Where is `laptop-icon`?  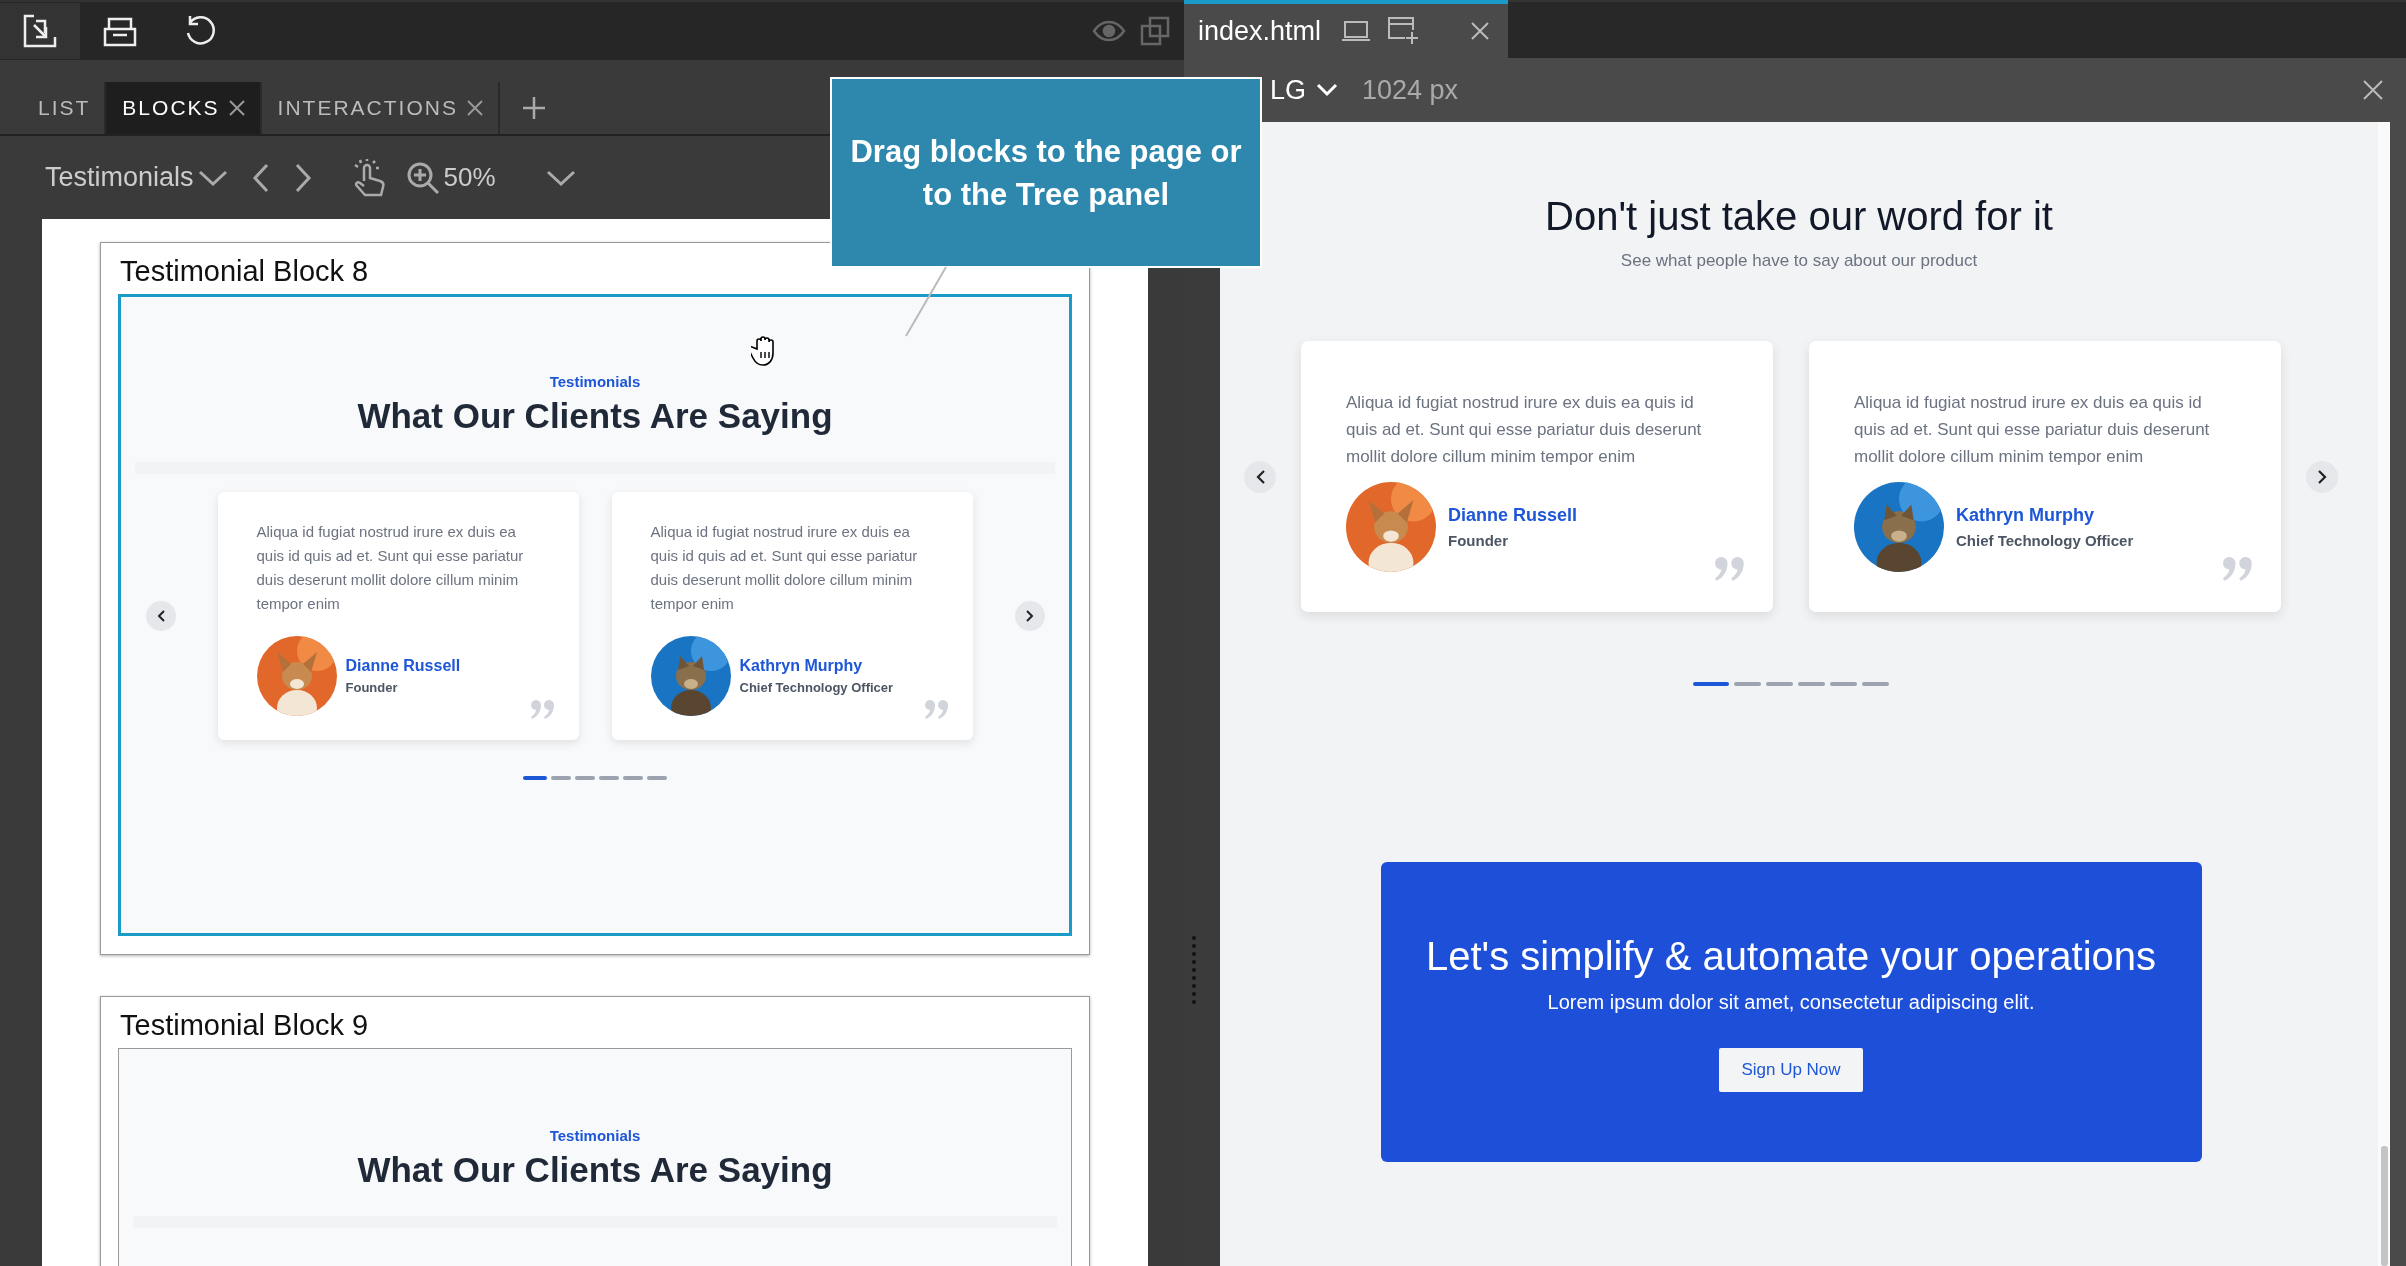
laptop-icon is located at coordinates (1356, 31).